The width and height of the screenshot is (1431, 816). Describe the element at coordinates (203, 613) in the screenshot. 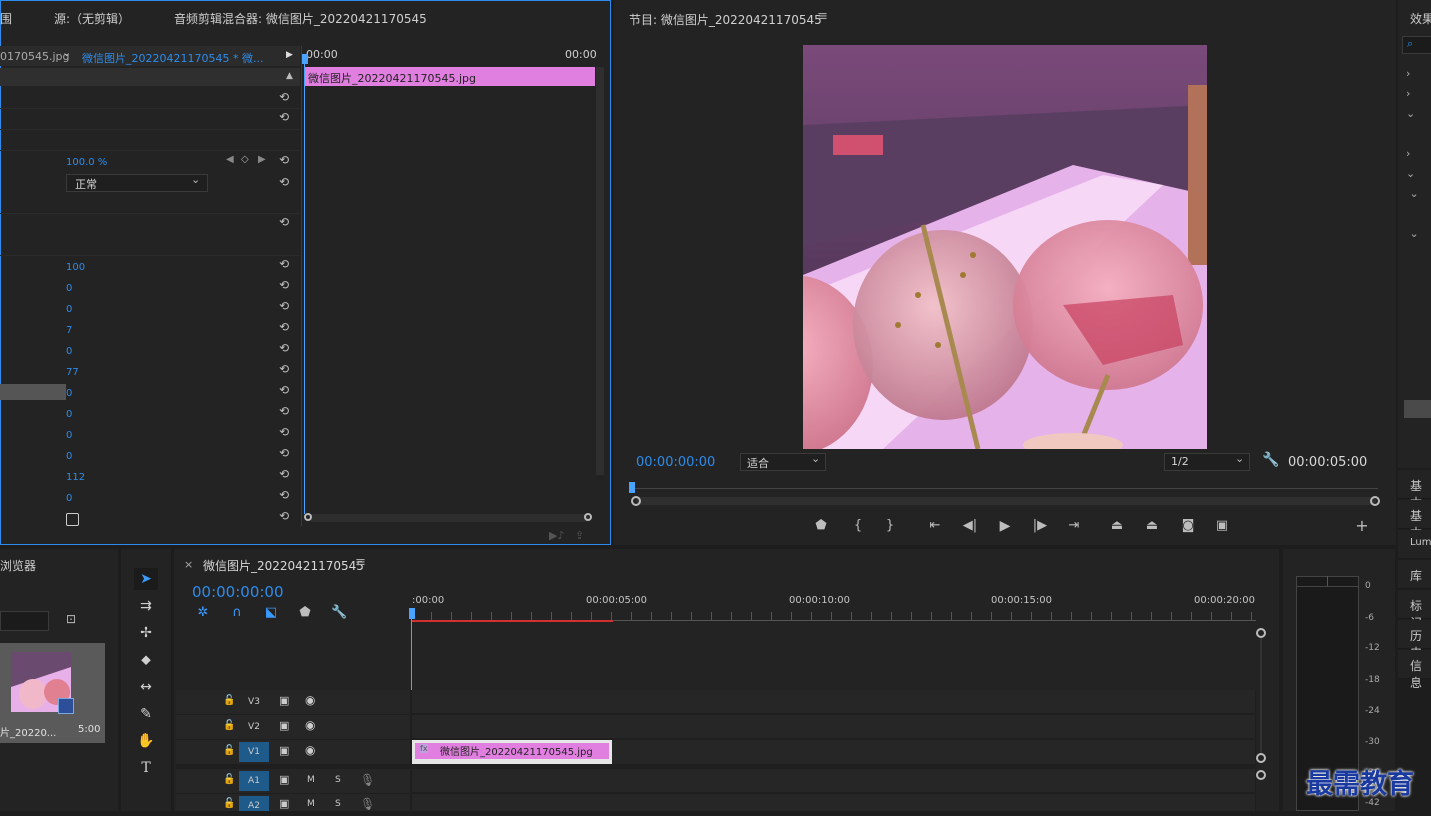

I see `nest-icon: ✲` at that location.